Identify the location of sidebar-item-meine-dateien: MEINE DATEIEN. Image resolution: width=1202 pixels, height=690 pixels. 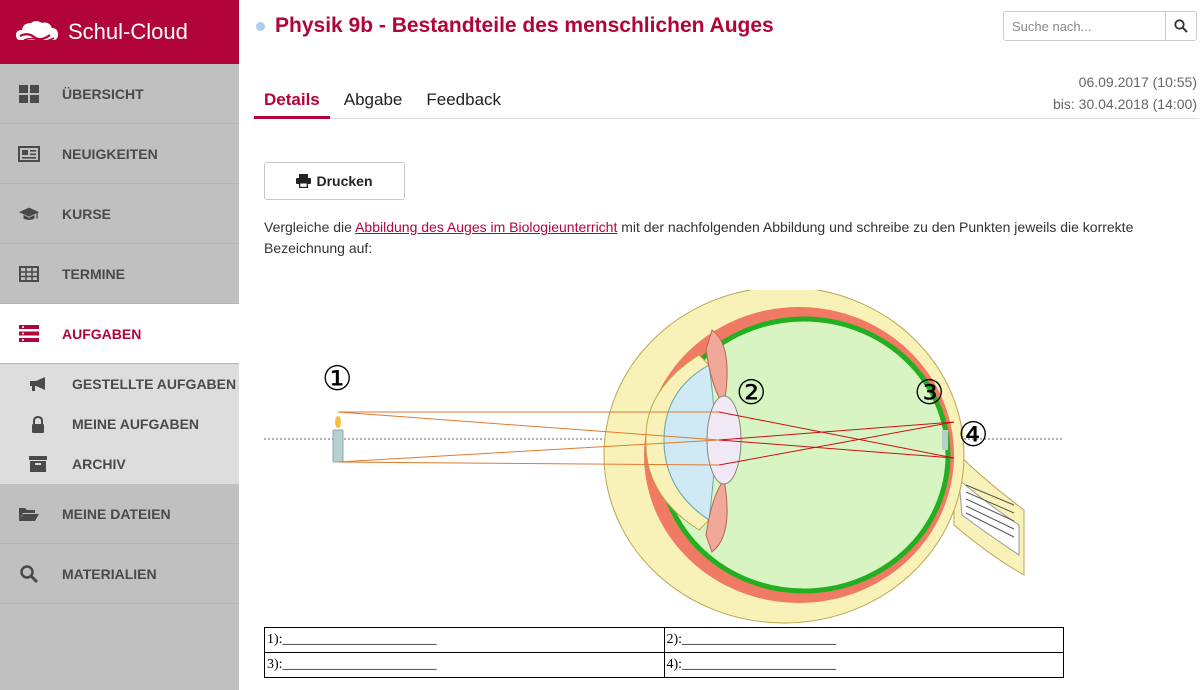
(119, 514).